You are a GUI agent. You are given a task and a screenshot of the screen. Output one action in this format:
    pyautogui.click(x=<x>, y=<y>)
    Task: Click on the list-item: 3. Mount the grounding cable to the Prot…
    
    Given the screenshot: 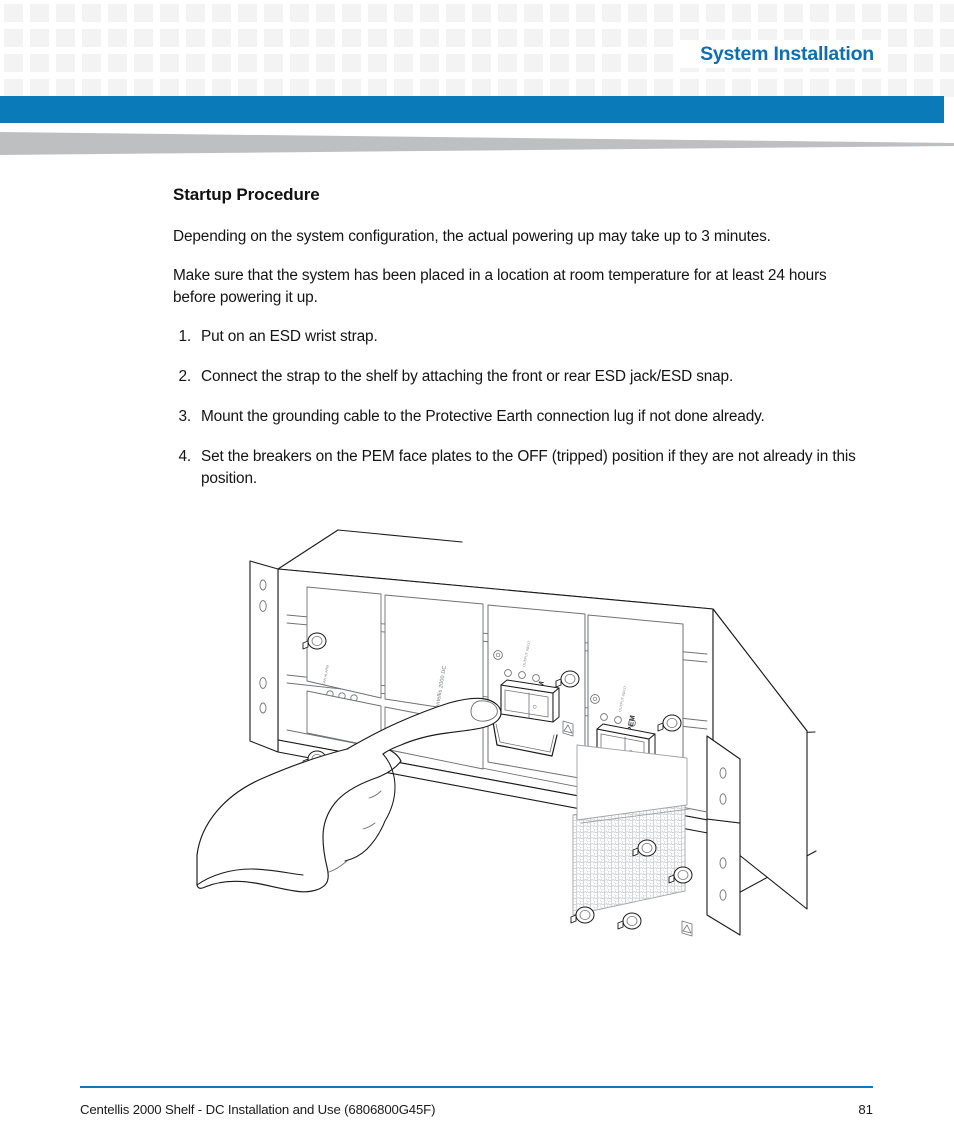 What is the action you would take?
    pyautogui.click(x=528, y=417)
    